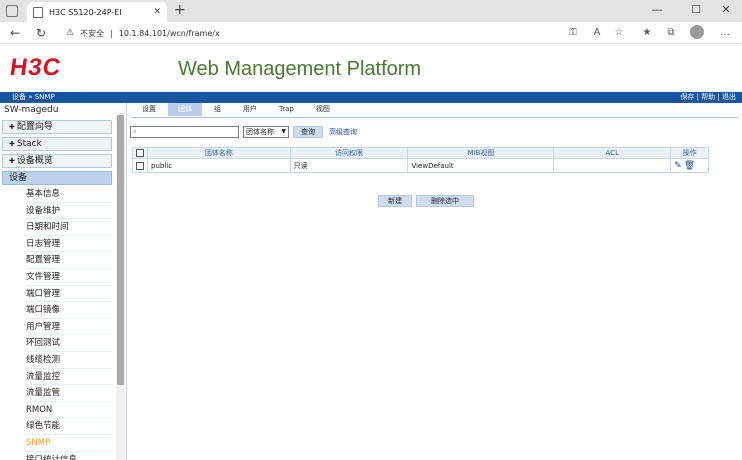 The width and height of the screenshot is (742, 460). I want to click on nav-item-date-time: 日期和时间, so click(69, 227).